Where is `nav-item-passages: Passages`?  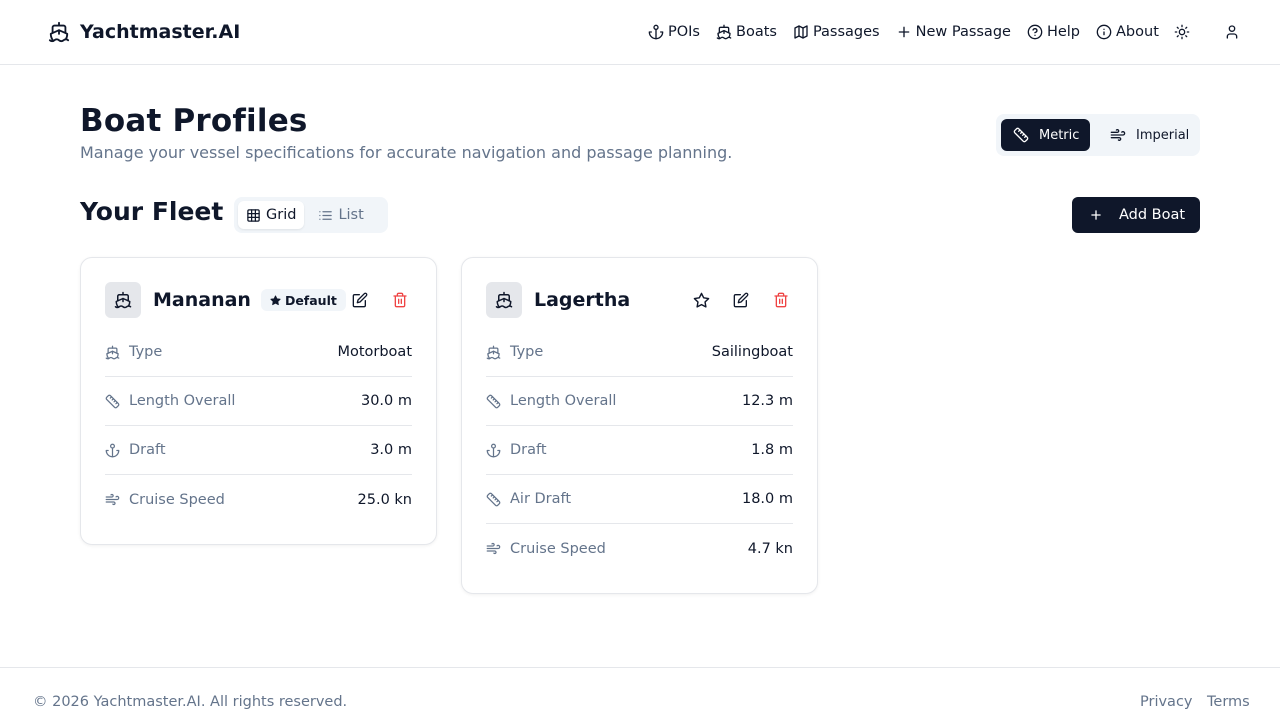 nav-item-passages: Passages is located at coordinates (836, 32).